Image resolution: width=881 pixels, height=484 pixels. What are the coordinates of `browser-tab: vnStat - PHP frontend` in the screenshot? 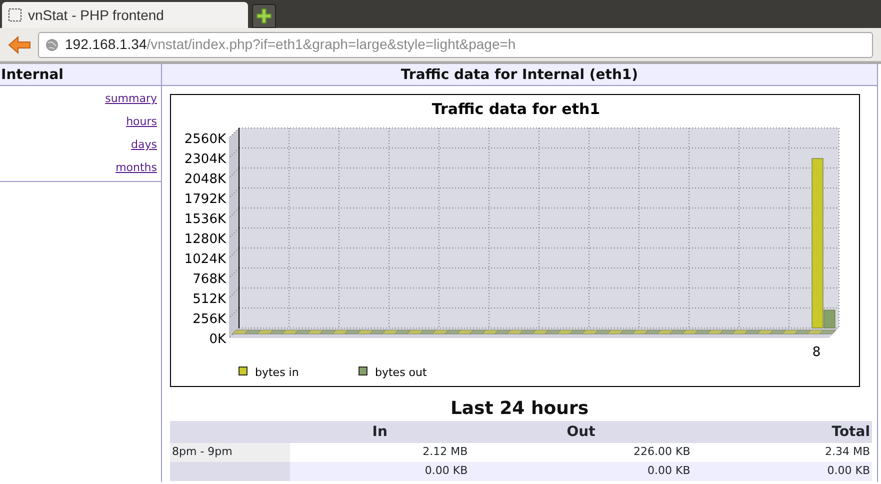 It's located at (125, 15).